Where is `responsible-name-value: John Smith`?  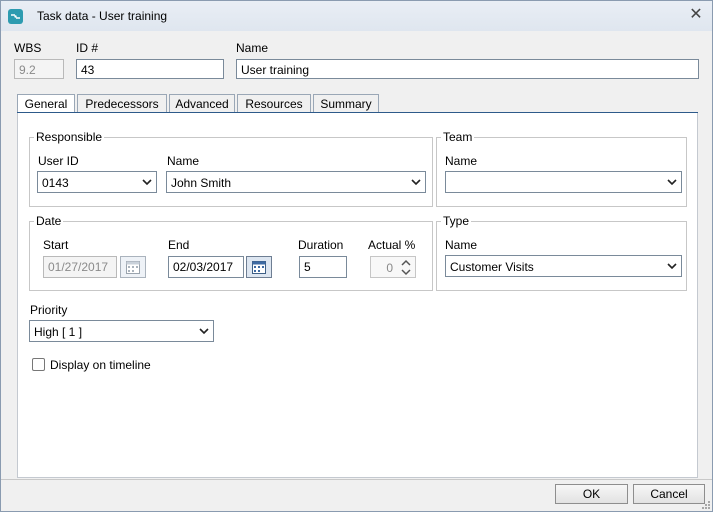 responsible-name-value: John Smith is located at coordinates (201, 183).